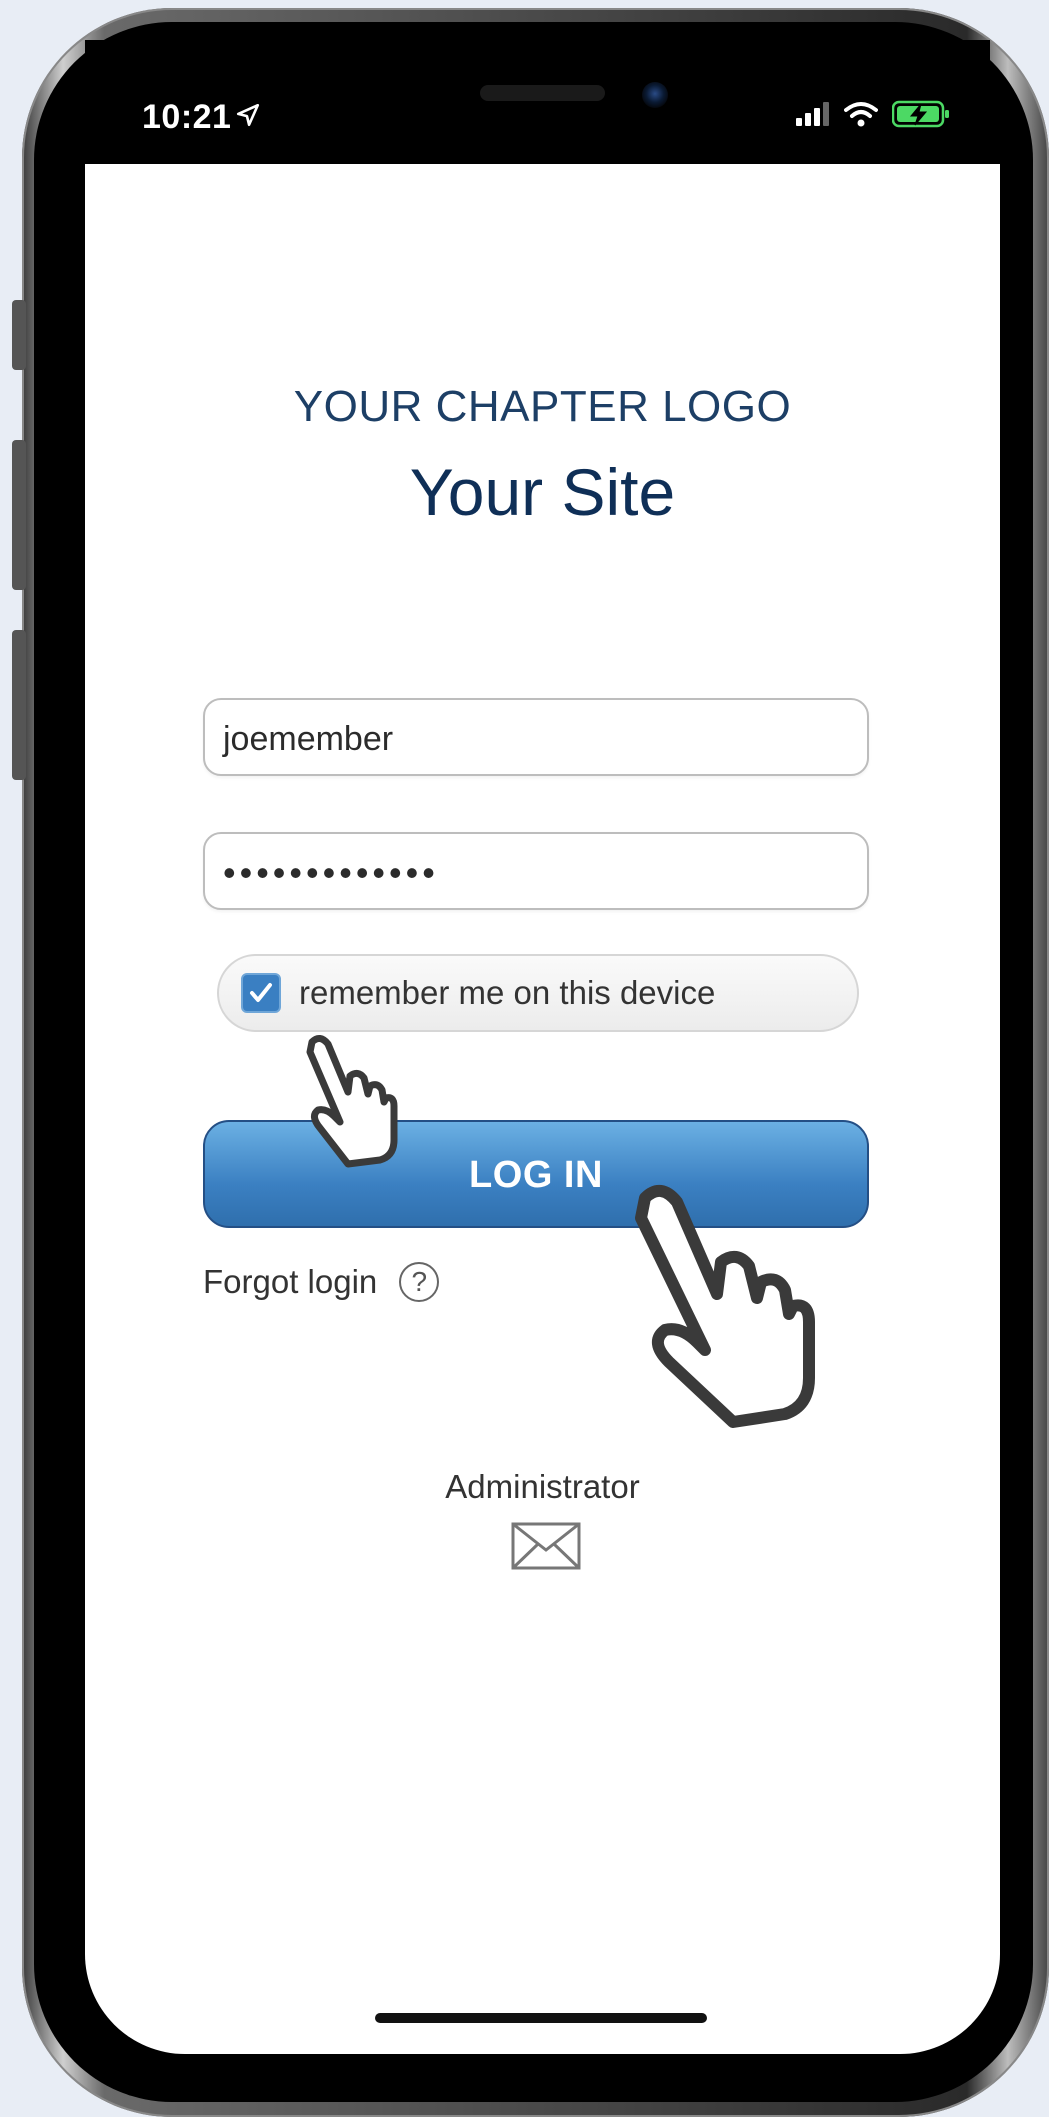  Describe the element at coordinates (541, 2018) in the screenshot. I see `home-indicator` at that location.